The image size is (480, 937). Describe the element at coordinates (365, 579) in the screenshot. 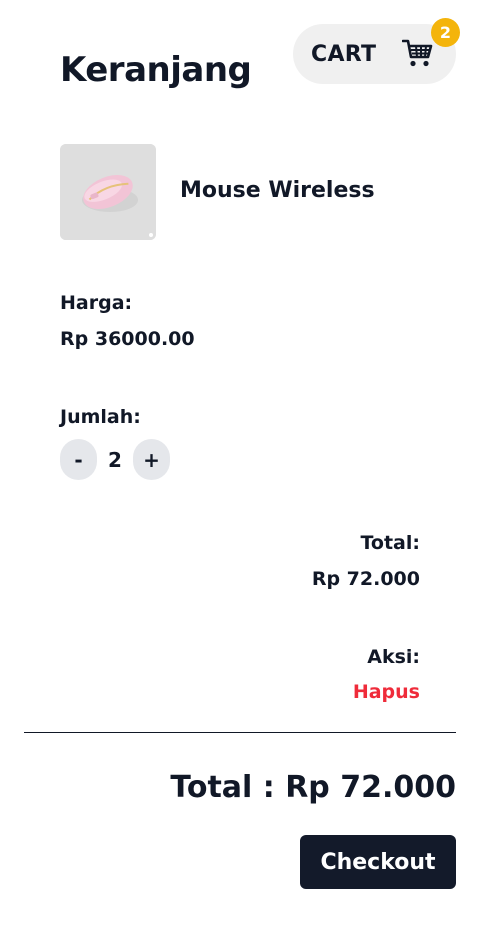

I see `item-total-value: Rp 72.000` at that location.